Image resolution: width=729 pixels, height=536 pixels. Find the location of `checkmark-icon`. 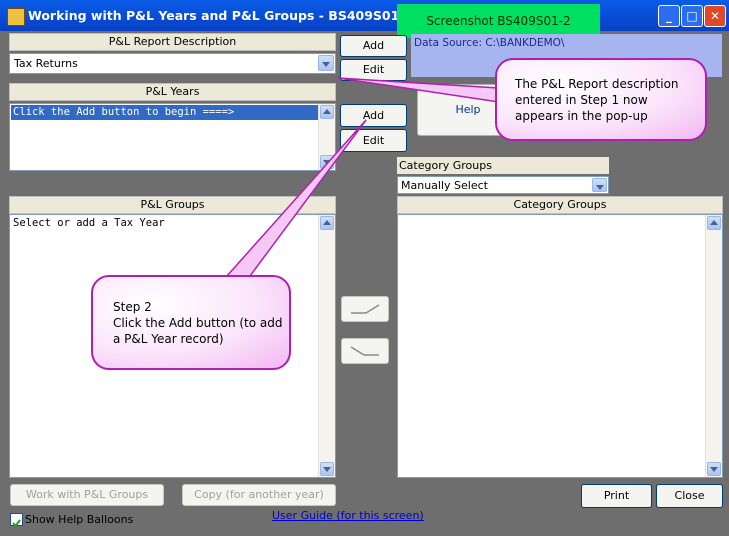

checkmark-icon is located at coordinates (16, 523).